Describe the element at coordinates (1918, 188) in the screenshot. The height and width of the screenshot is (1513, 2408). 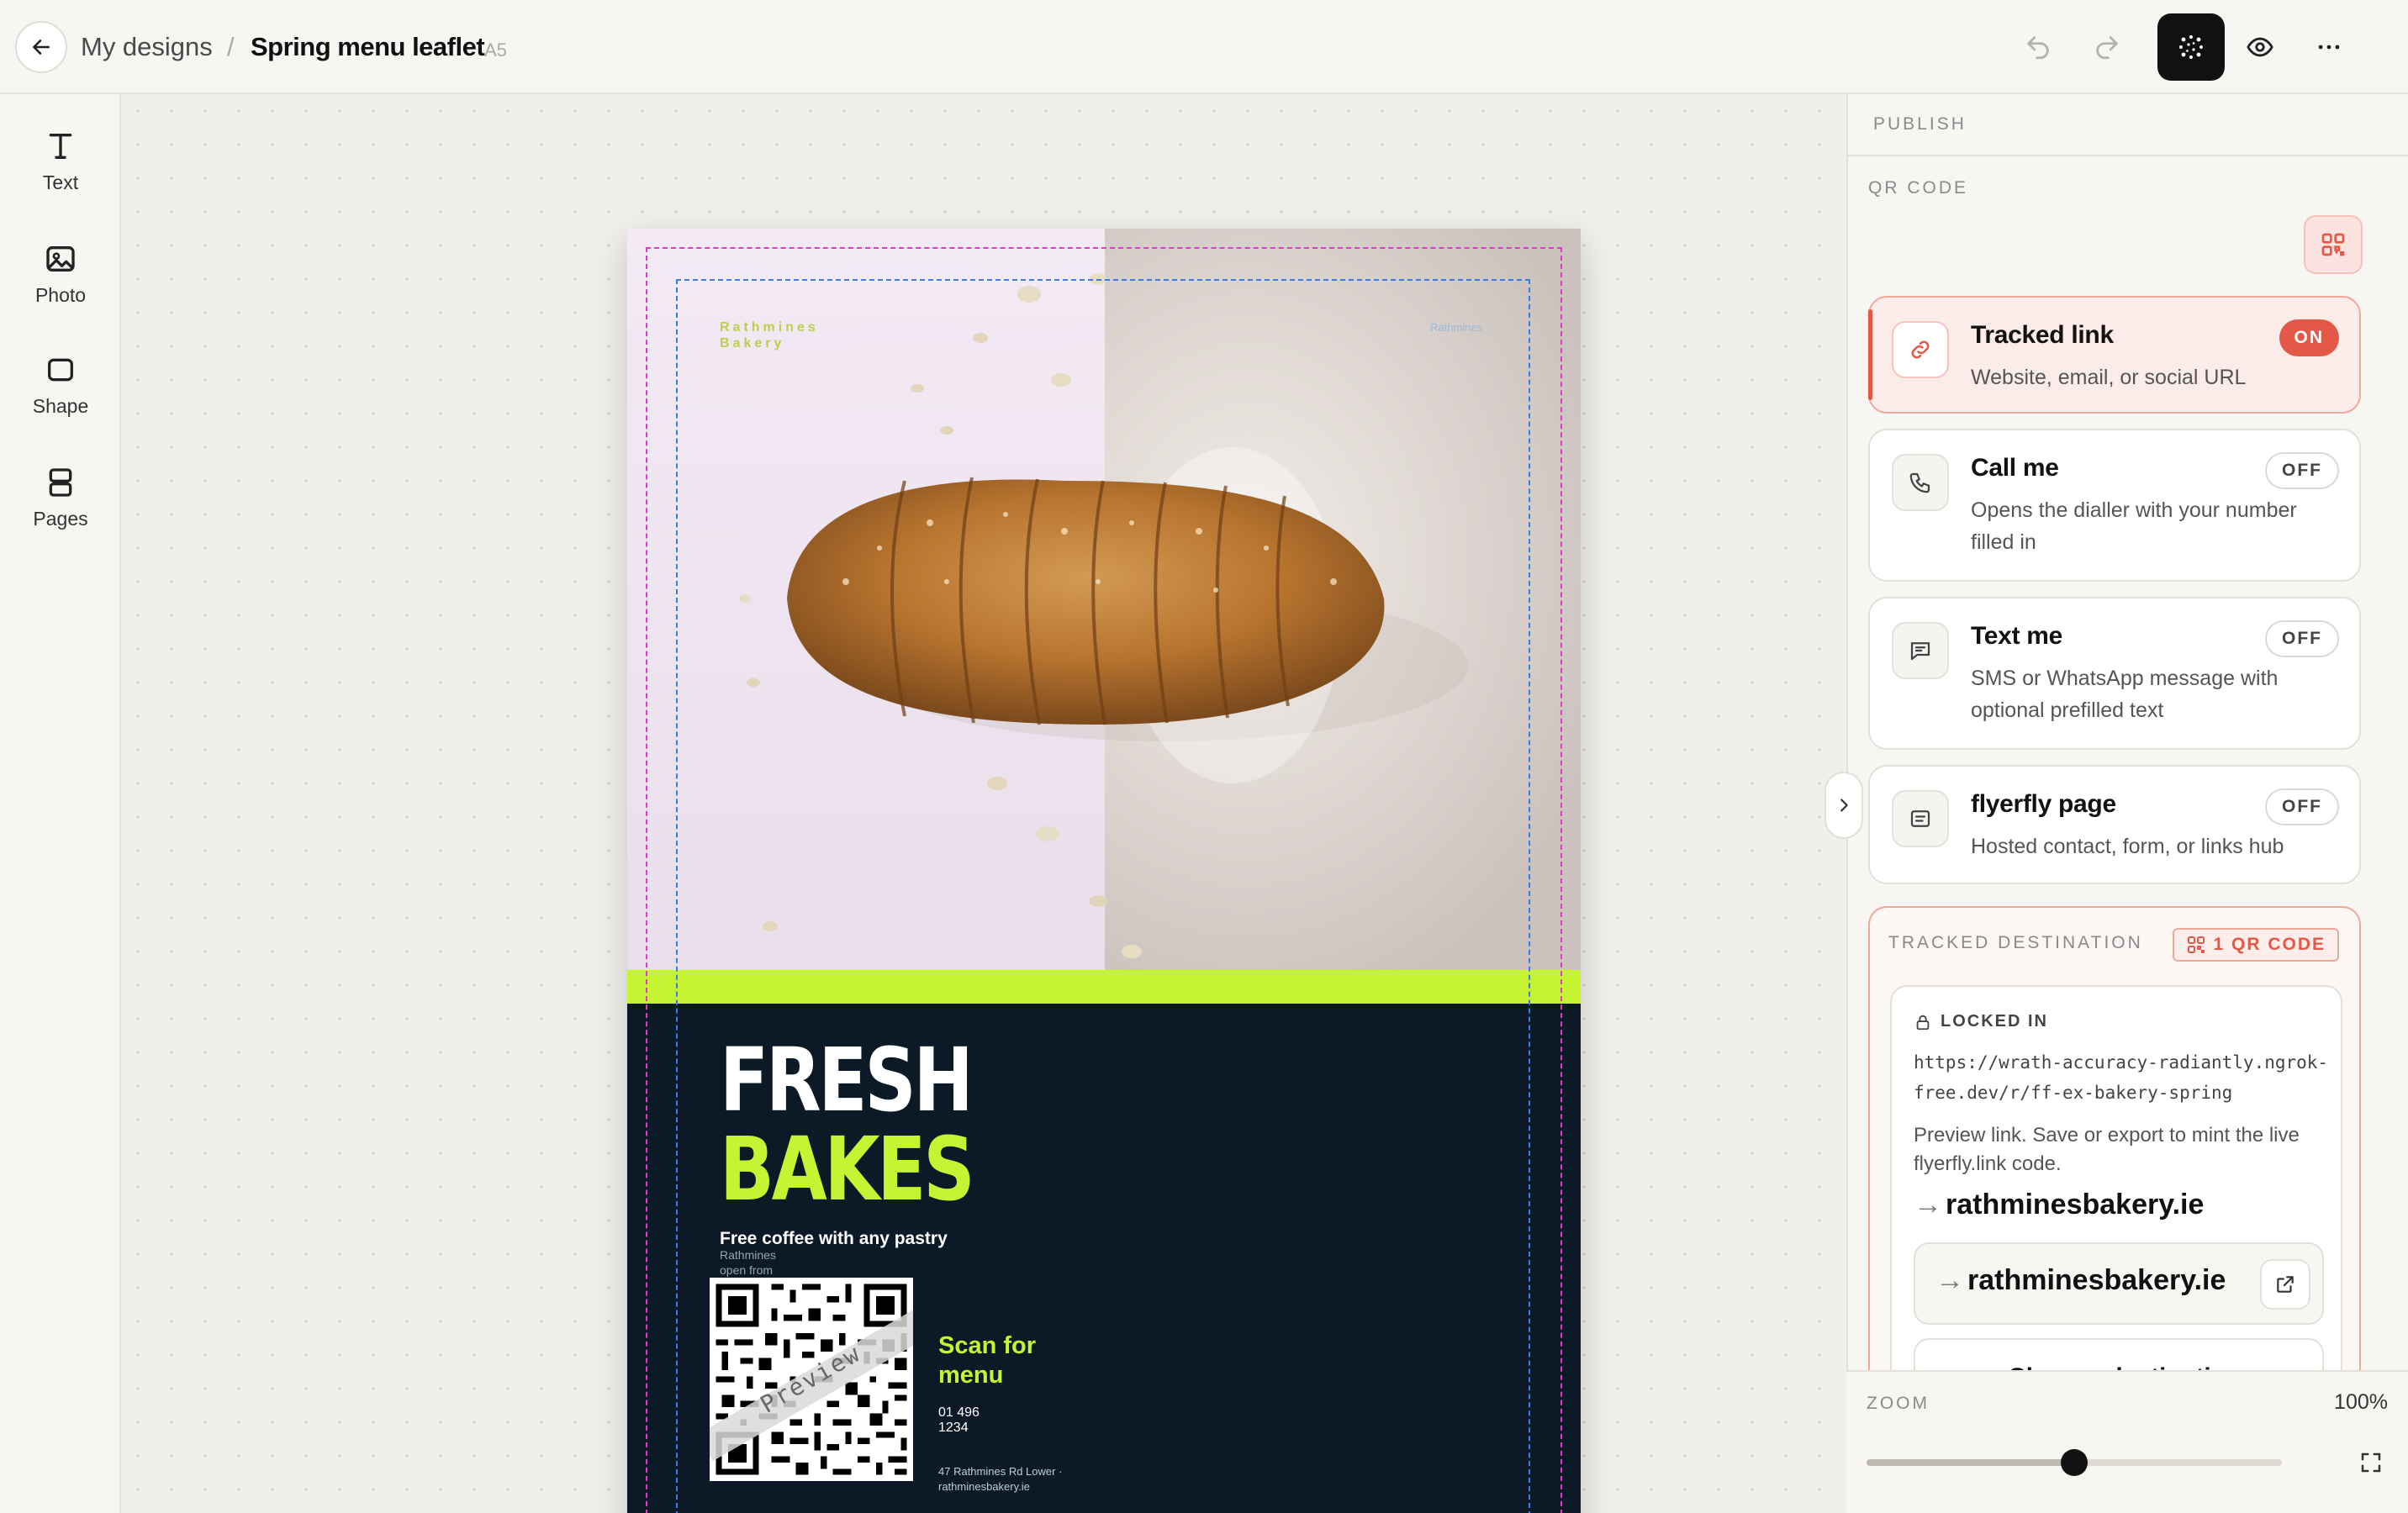
I see `qr-code-section-label: QR CODE` at that location.